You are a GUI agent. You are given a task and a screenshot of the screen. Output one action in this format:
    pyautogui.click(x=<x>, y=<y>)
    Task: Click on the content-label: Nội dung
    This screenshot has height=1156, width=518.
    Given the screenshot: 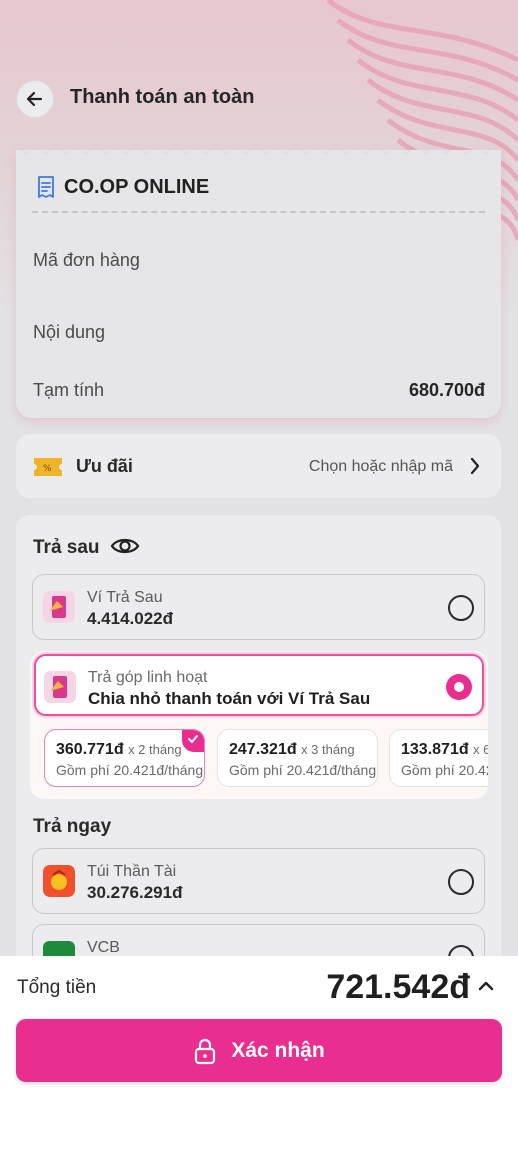 What is the action you would take?
    pyautogui.click(x=69, y=332)
    